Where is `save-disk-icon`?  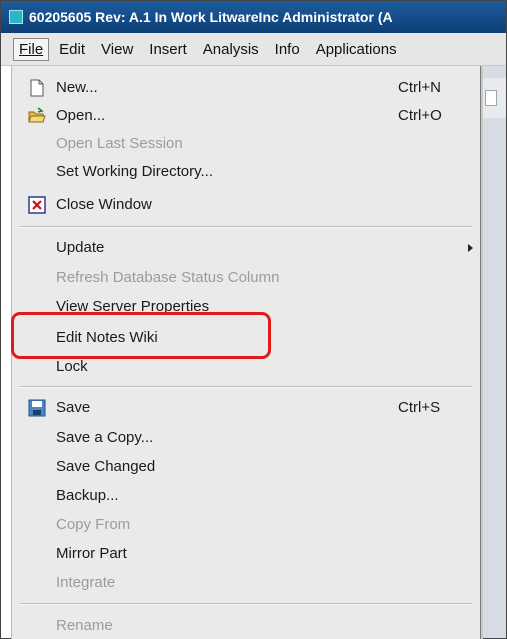 save-disk-icon is located at coordinates (37, 408).